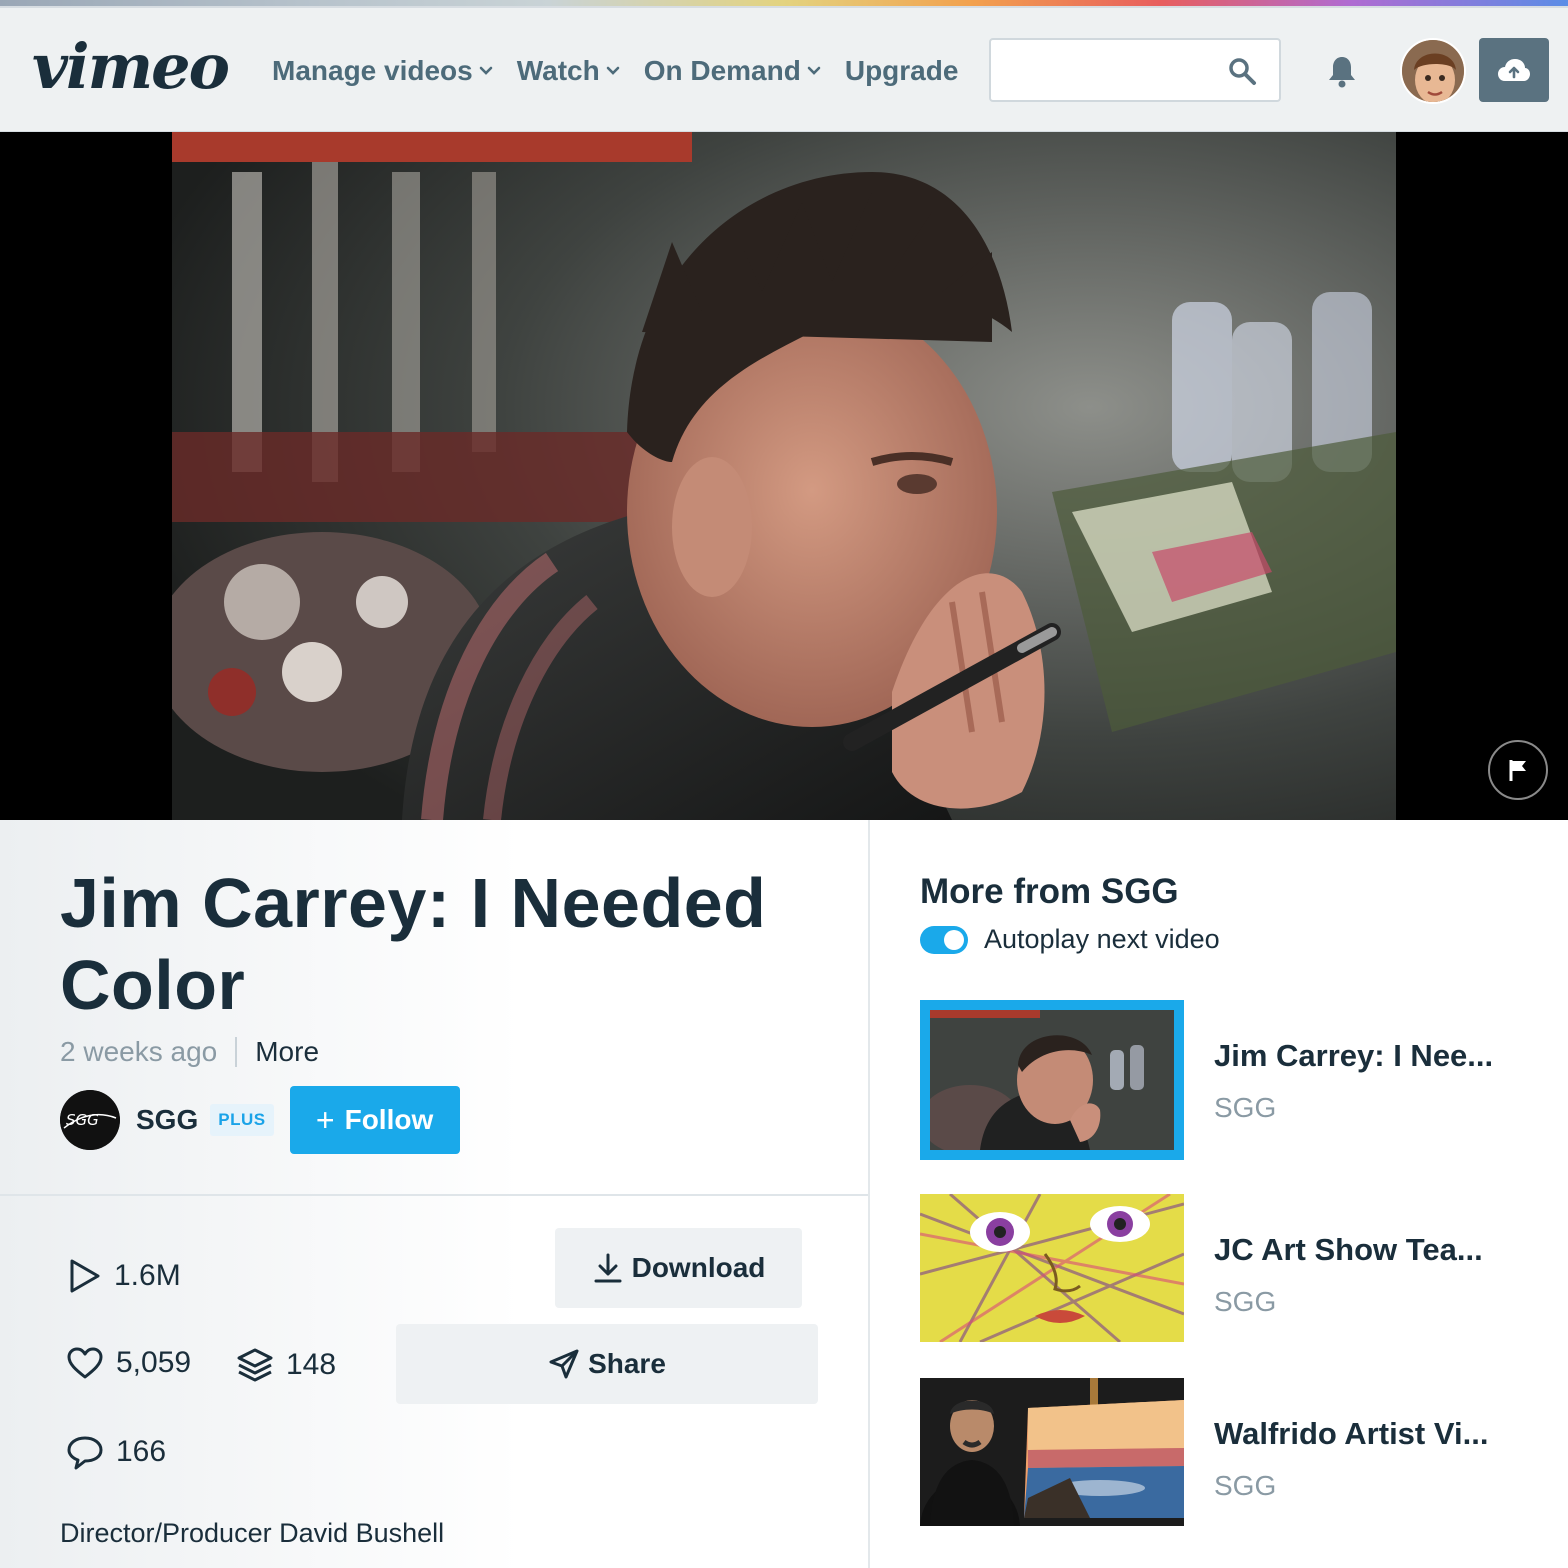 The height and width of the screenshot is (1568, 1568). Describe the element at coordinates (372, 70) in the screenshot. I see `nav-manage-videos-label: Manage videos` at that location.